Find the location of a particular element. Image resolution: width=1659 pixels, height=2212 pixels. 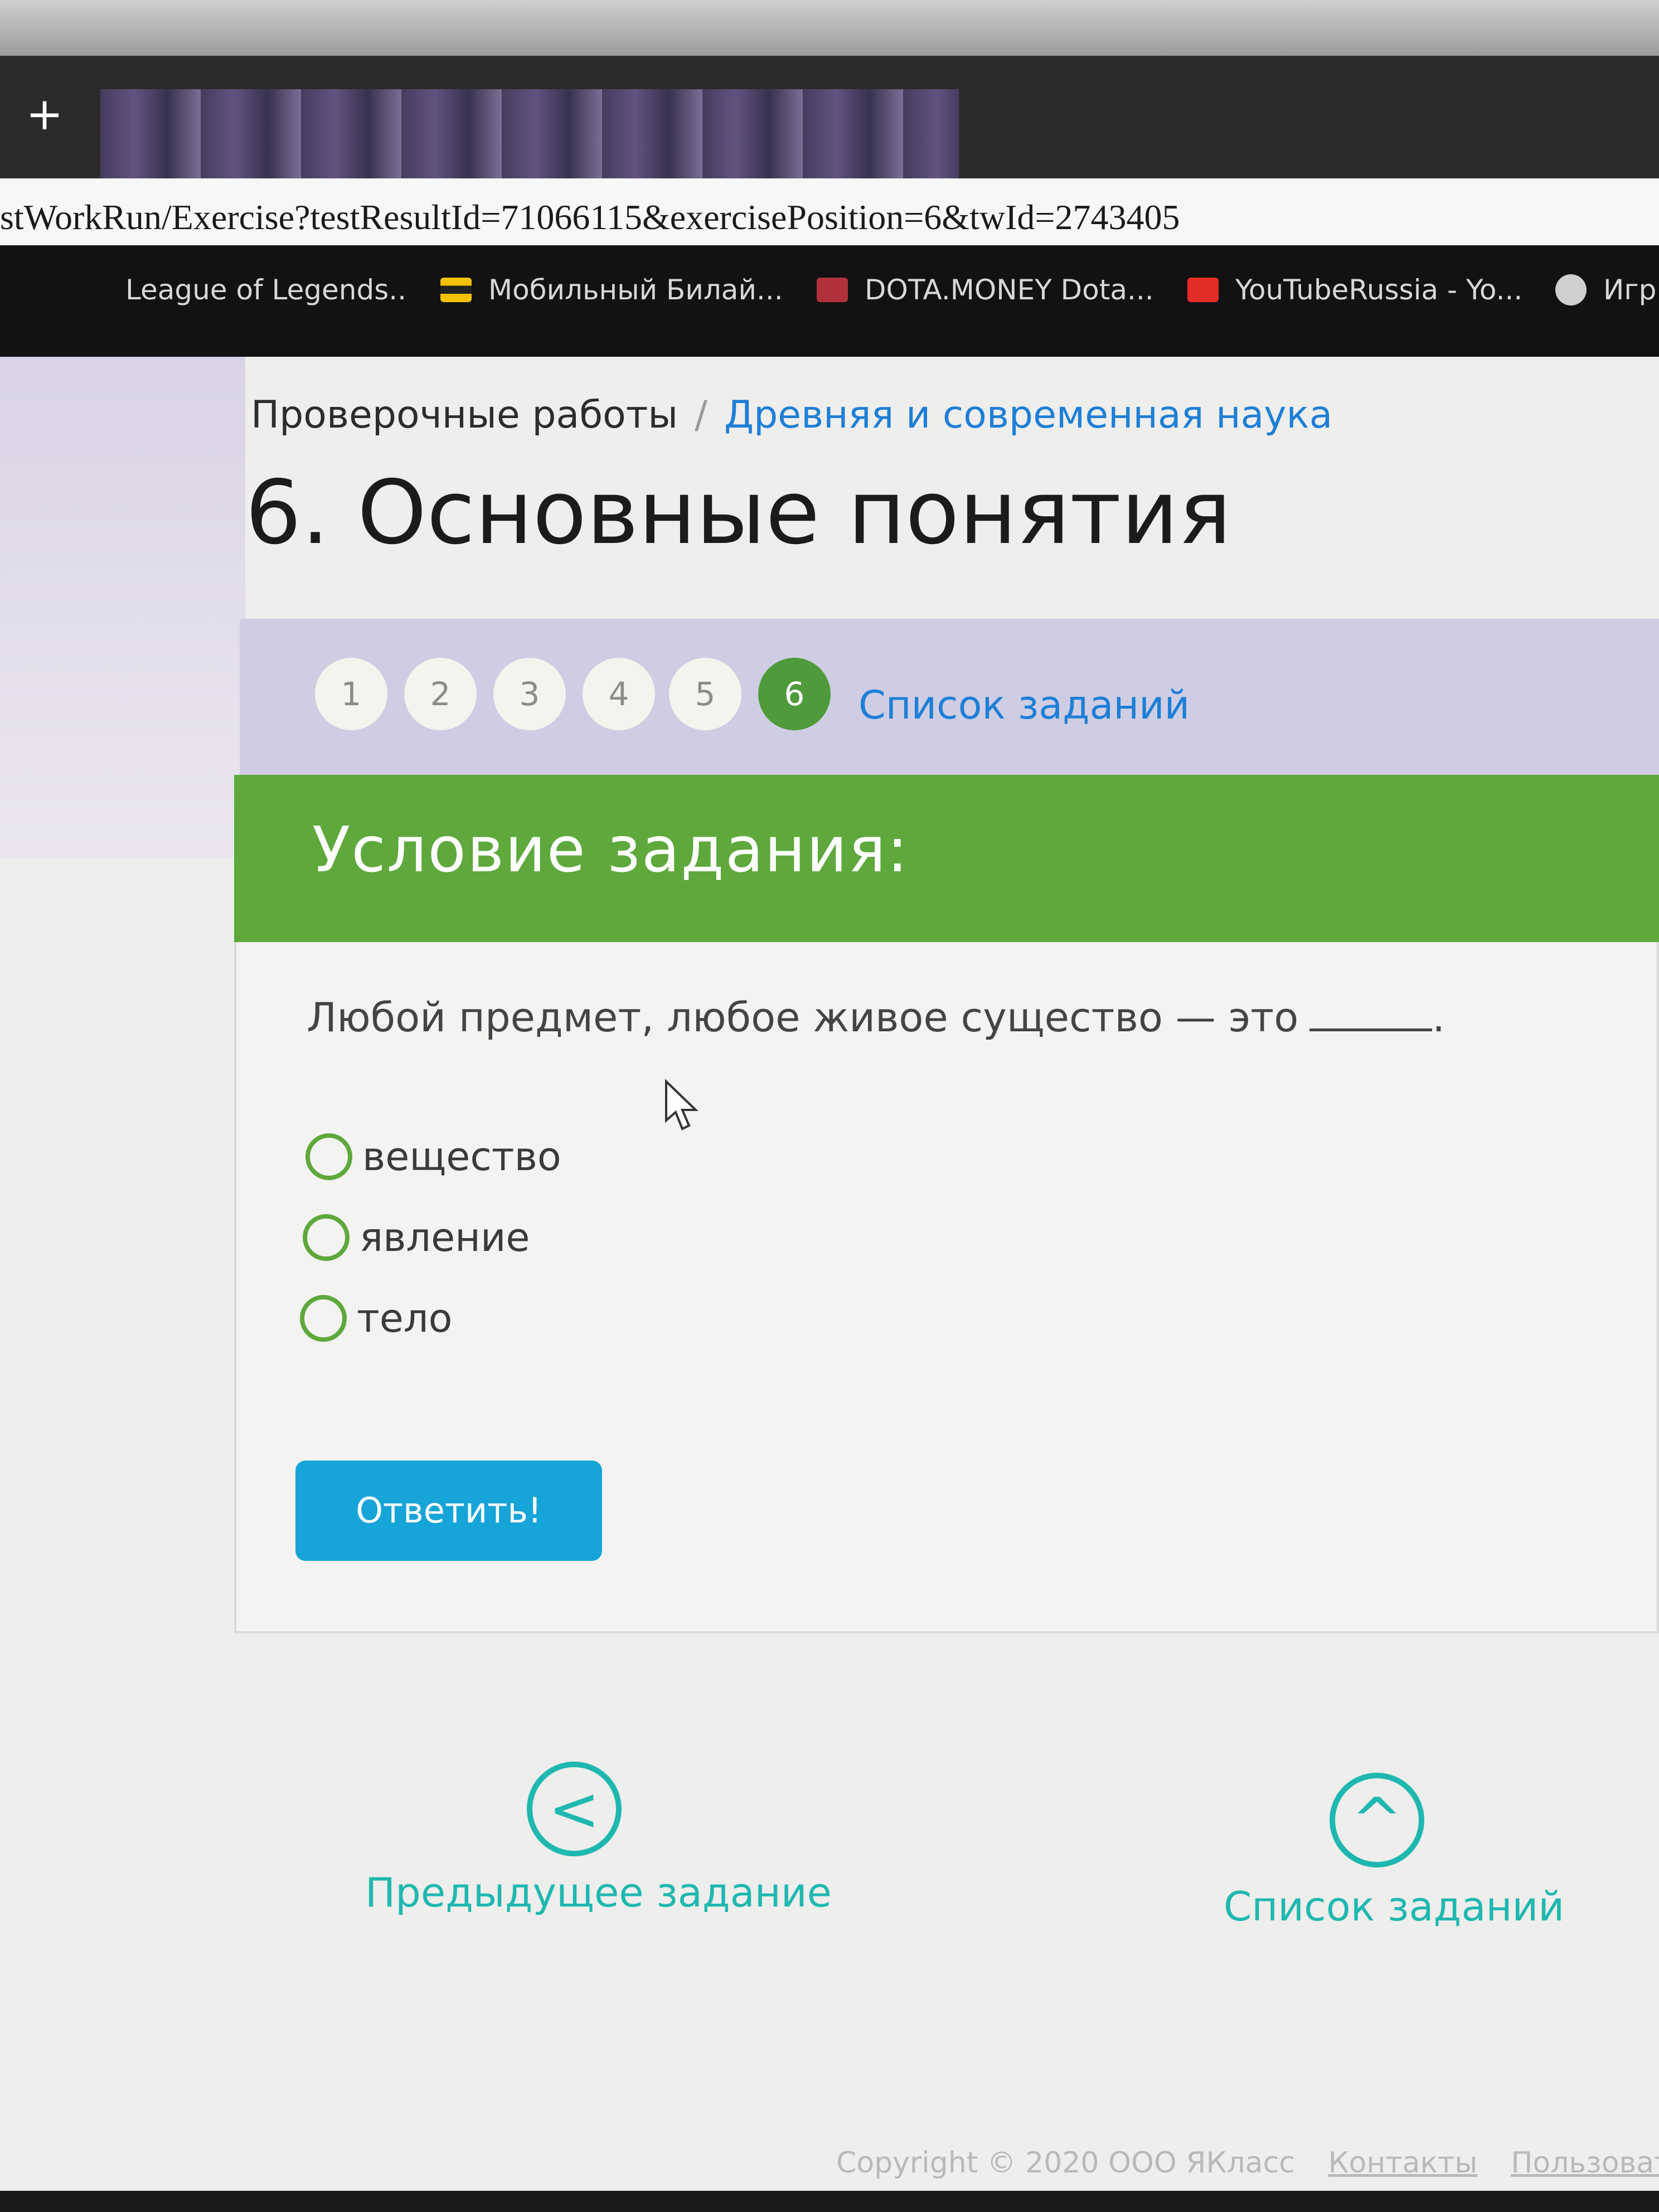

page-title: 6. Основные понятия is located at coordinates (738, 513).